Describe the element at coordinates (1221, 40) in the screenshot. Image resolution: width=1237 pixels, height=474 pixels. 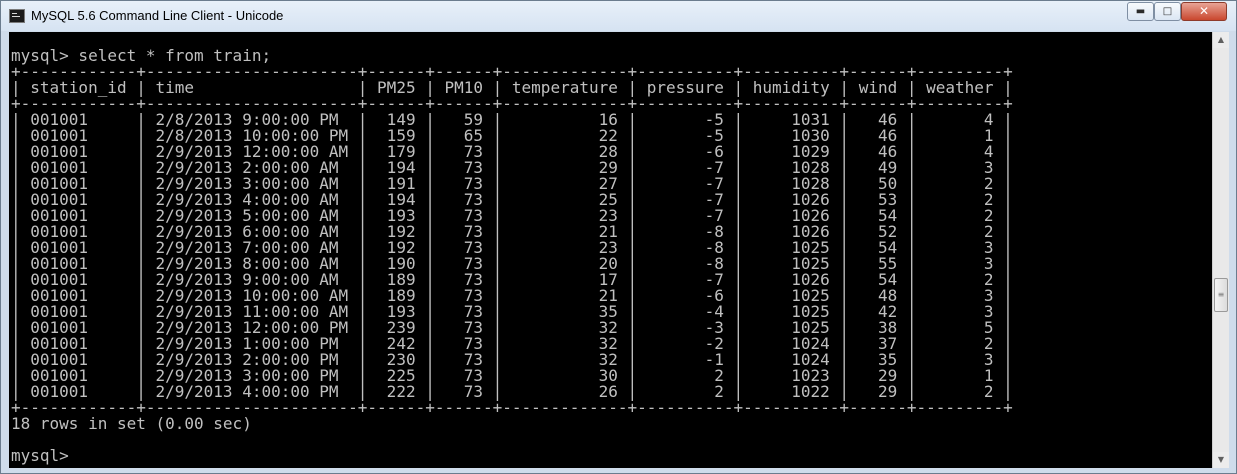
I see `scroll-up-arrow-icon: ▲` at that location.